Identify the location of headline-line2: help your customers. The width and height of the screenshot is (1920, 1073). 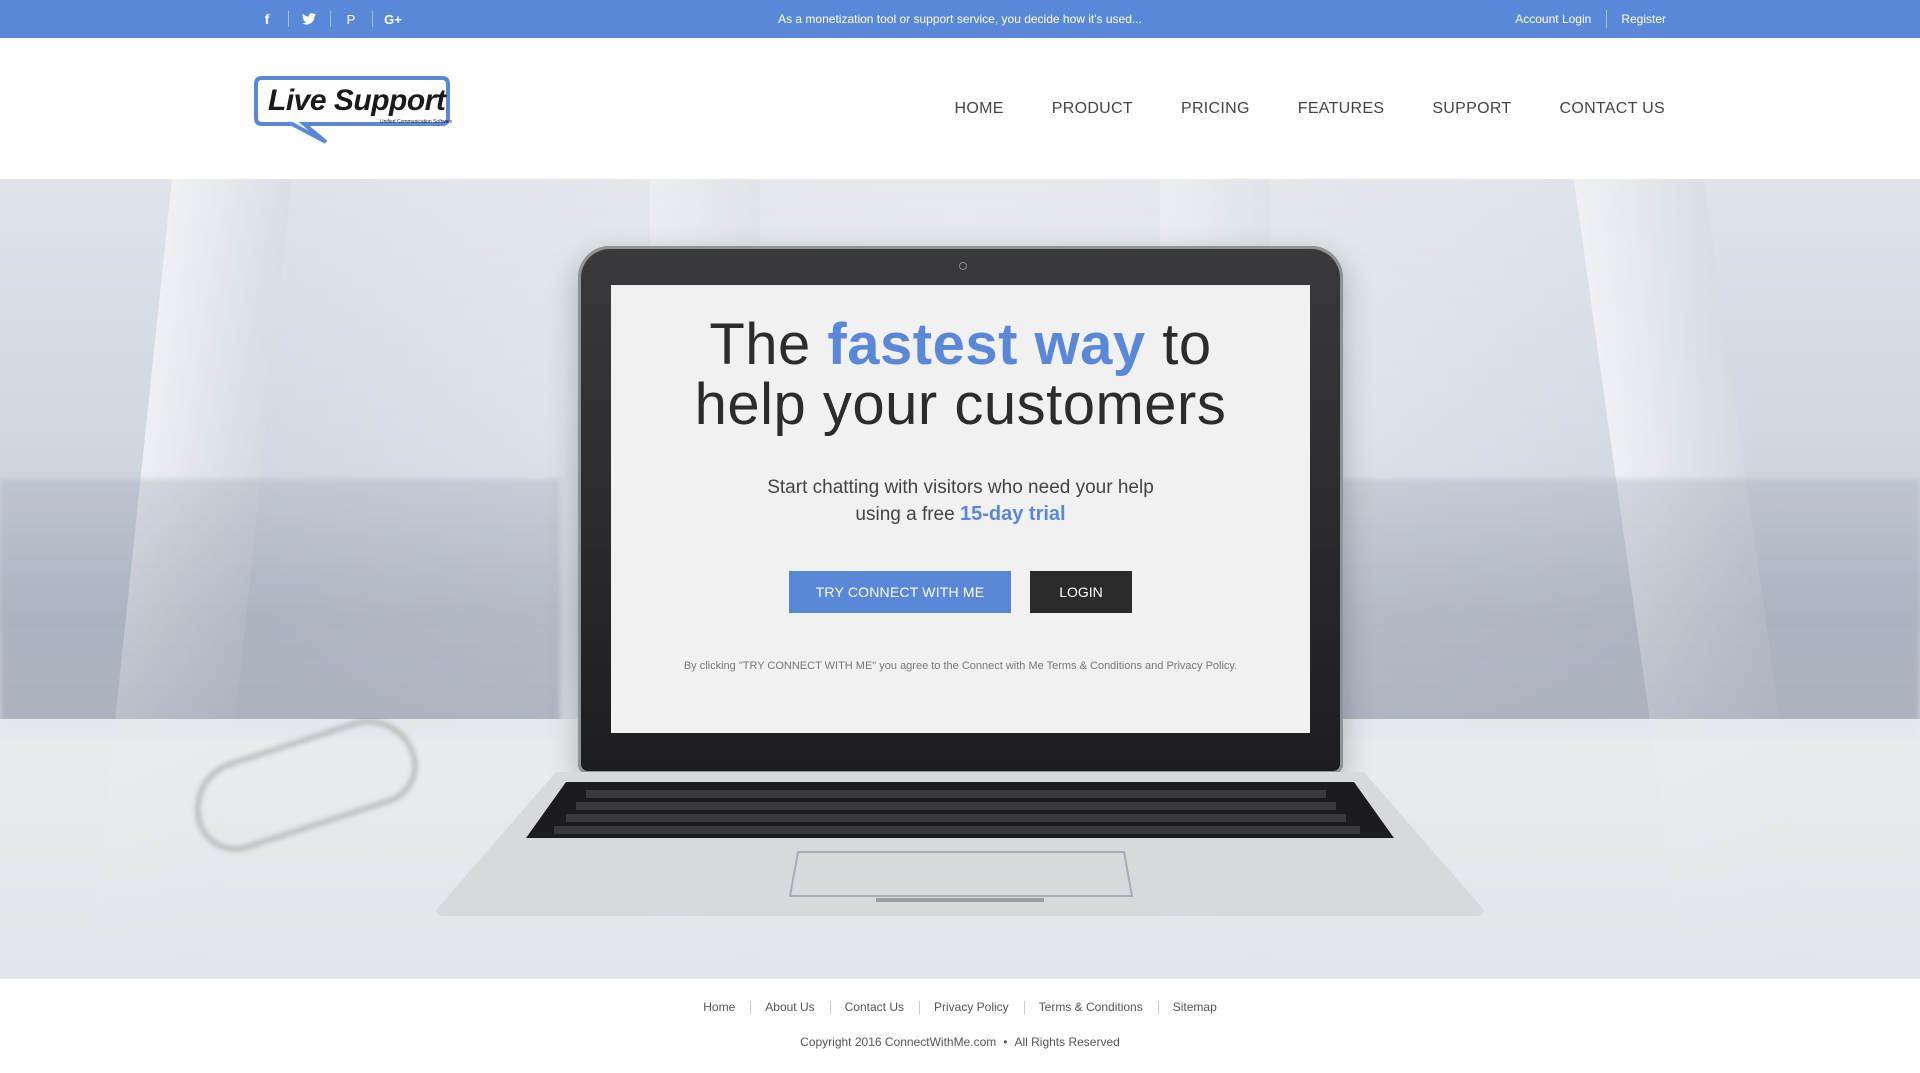
(960, 404).